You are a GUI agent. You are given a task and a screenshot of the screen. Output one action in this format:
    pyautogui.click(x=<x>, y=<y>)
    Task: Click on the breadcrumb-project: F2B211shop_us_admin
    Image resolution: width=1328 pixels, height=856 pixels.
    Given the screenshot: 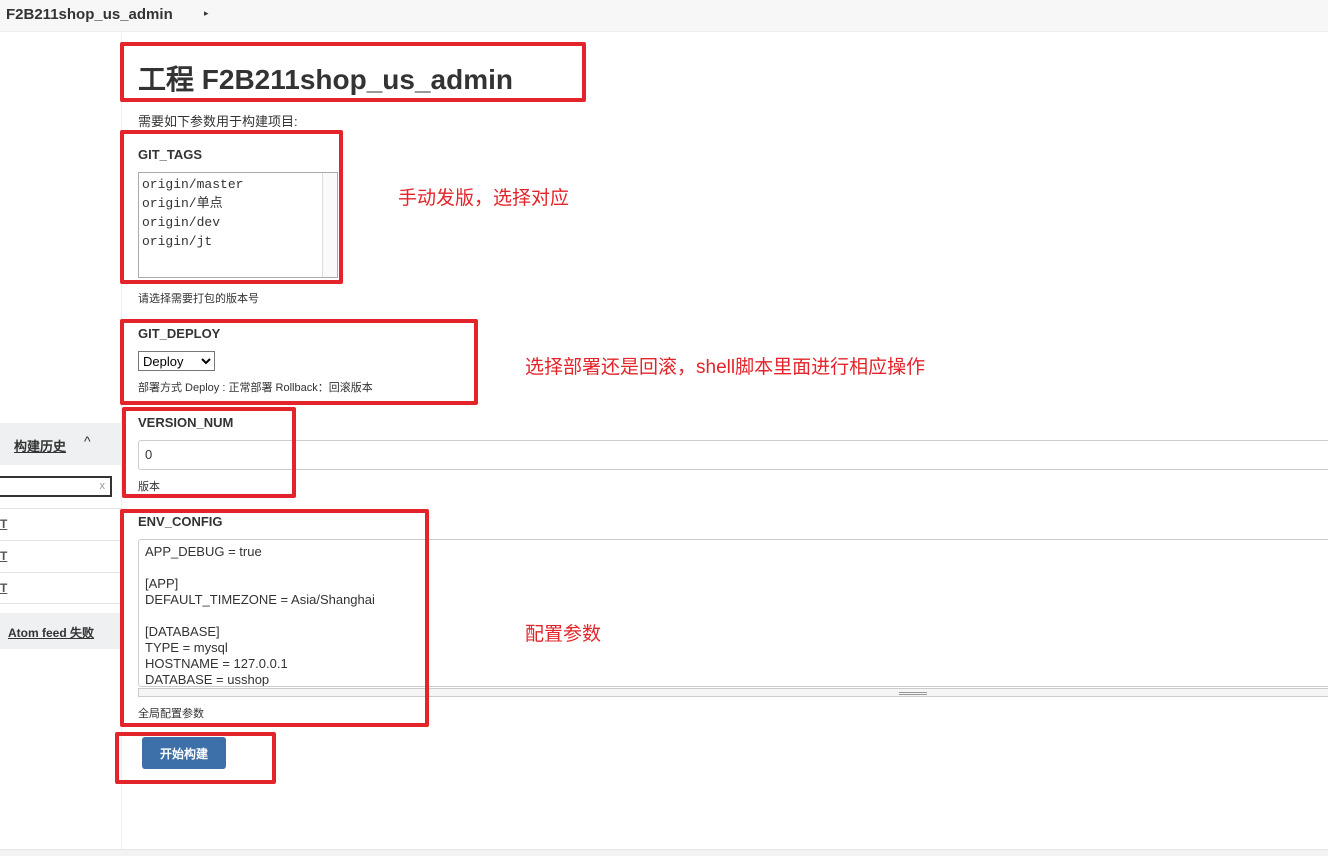 What is the action you would take?
    pyautogui.click(x=89, y=14)
    